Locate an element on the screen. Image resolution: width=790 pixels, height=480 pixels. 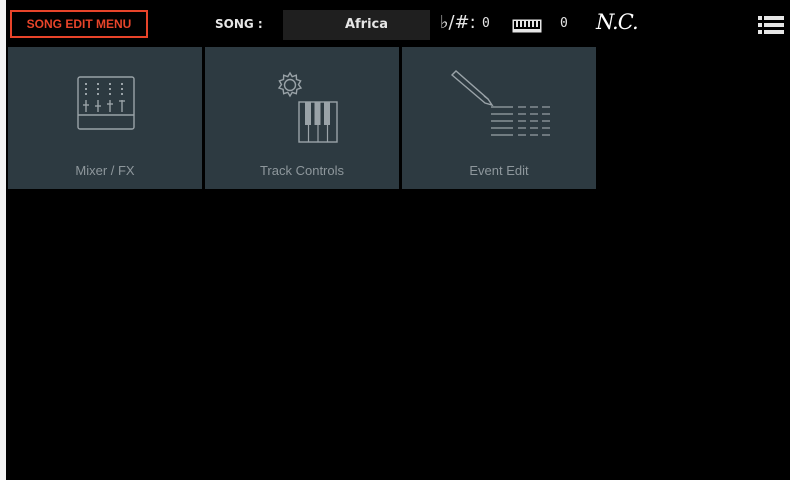
pencil-icon is located at coordinates (472, 88).